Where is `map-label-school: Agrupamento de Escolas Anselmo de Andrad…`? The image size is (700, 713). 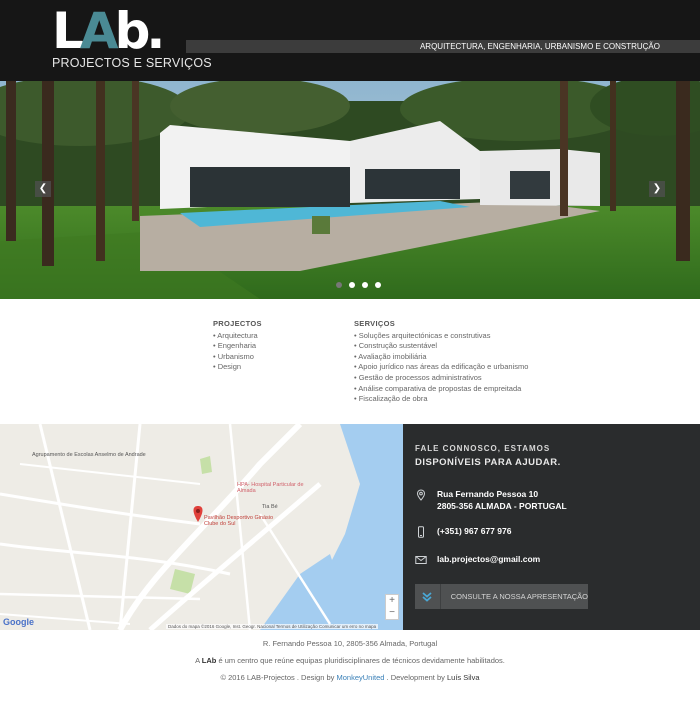
map-label-school: Agrupamento de Escolas Anselmo de Andrad… is located at coordinates (89, 455).